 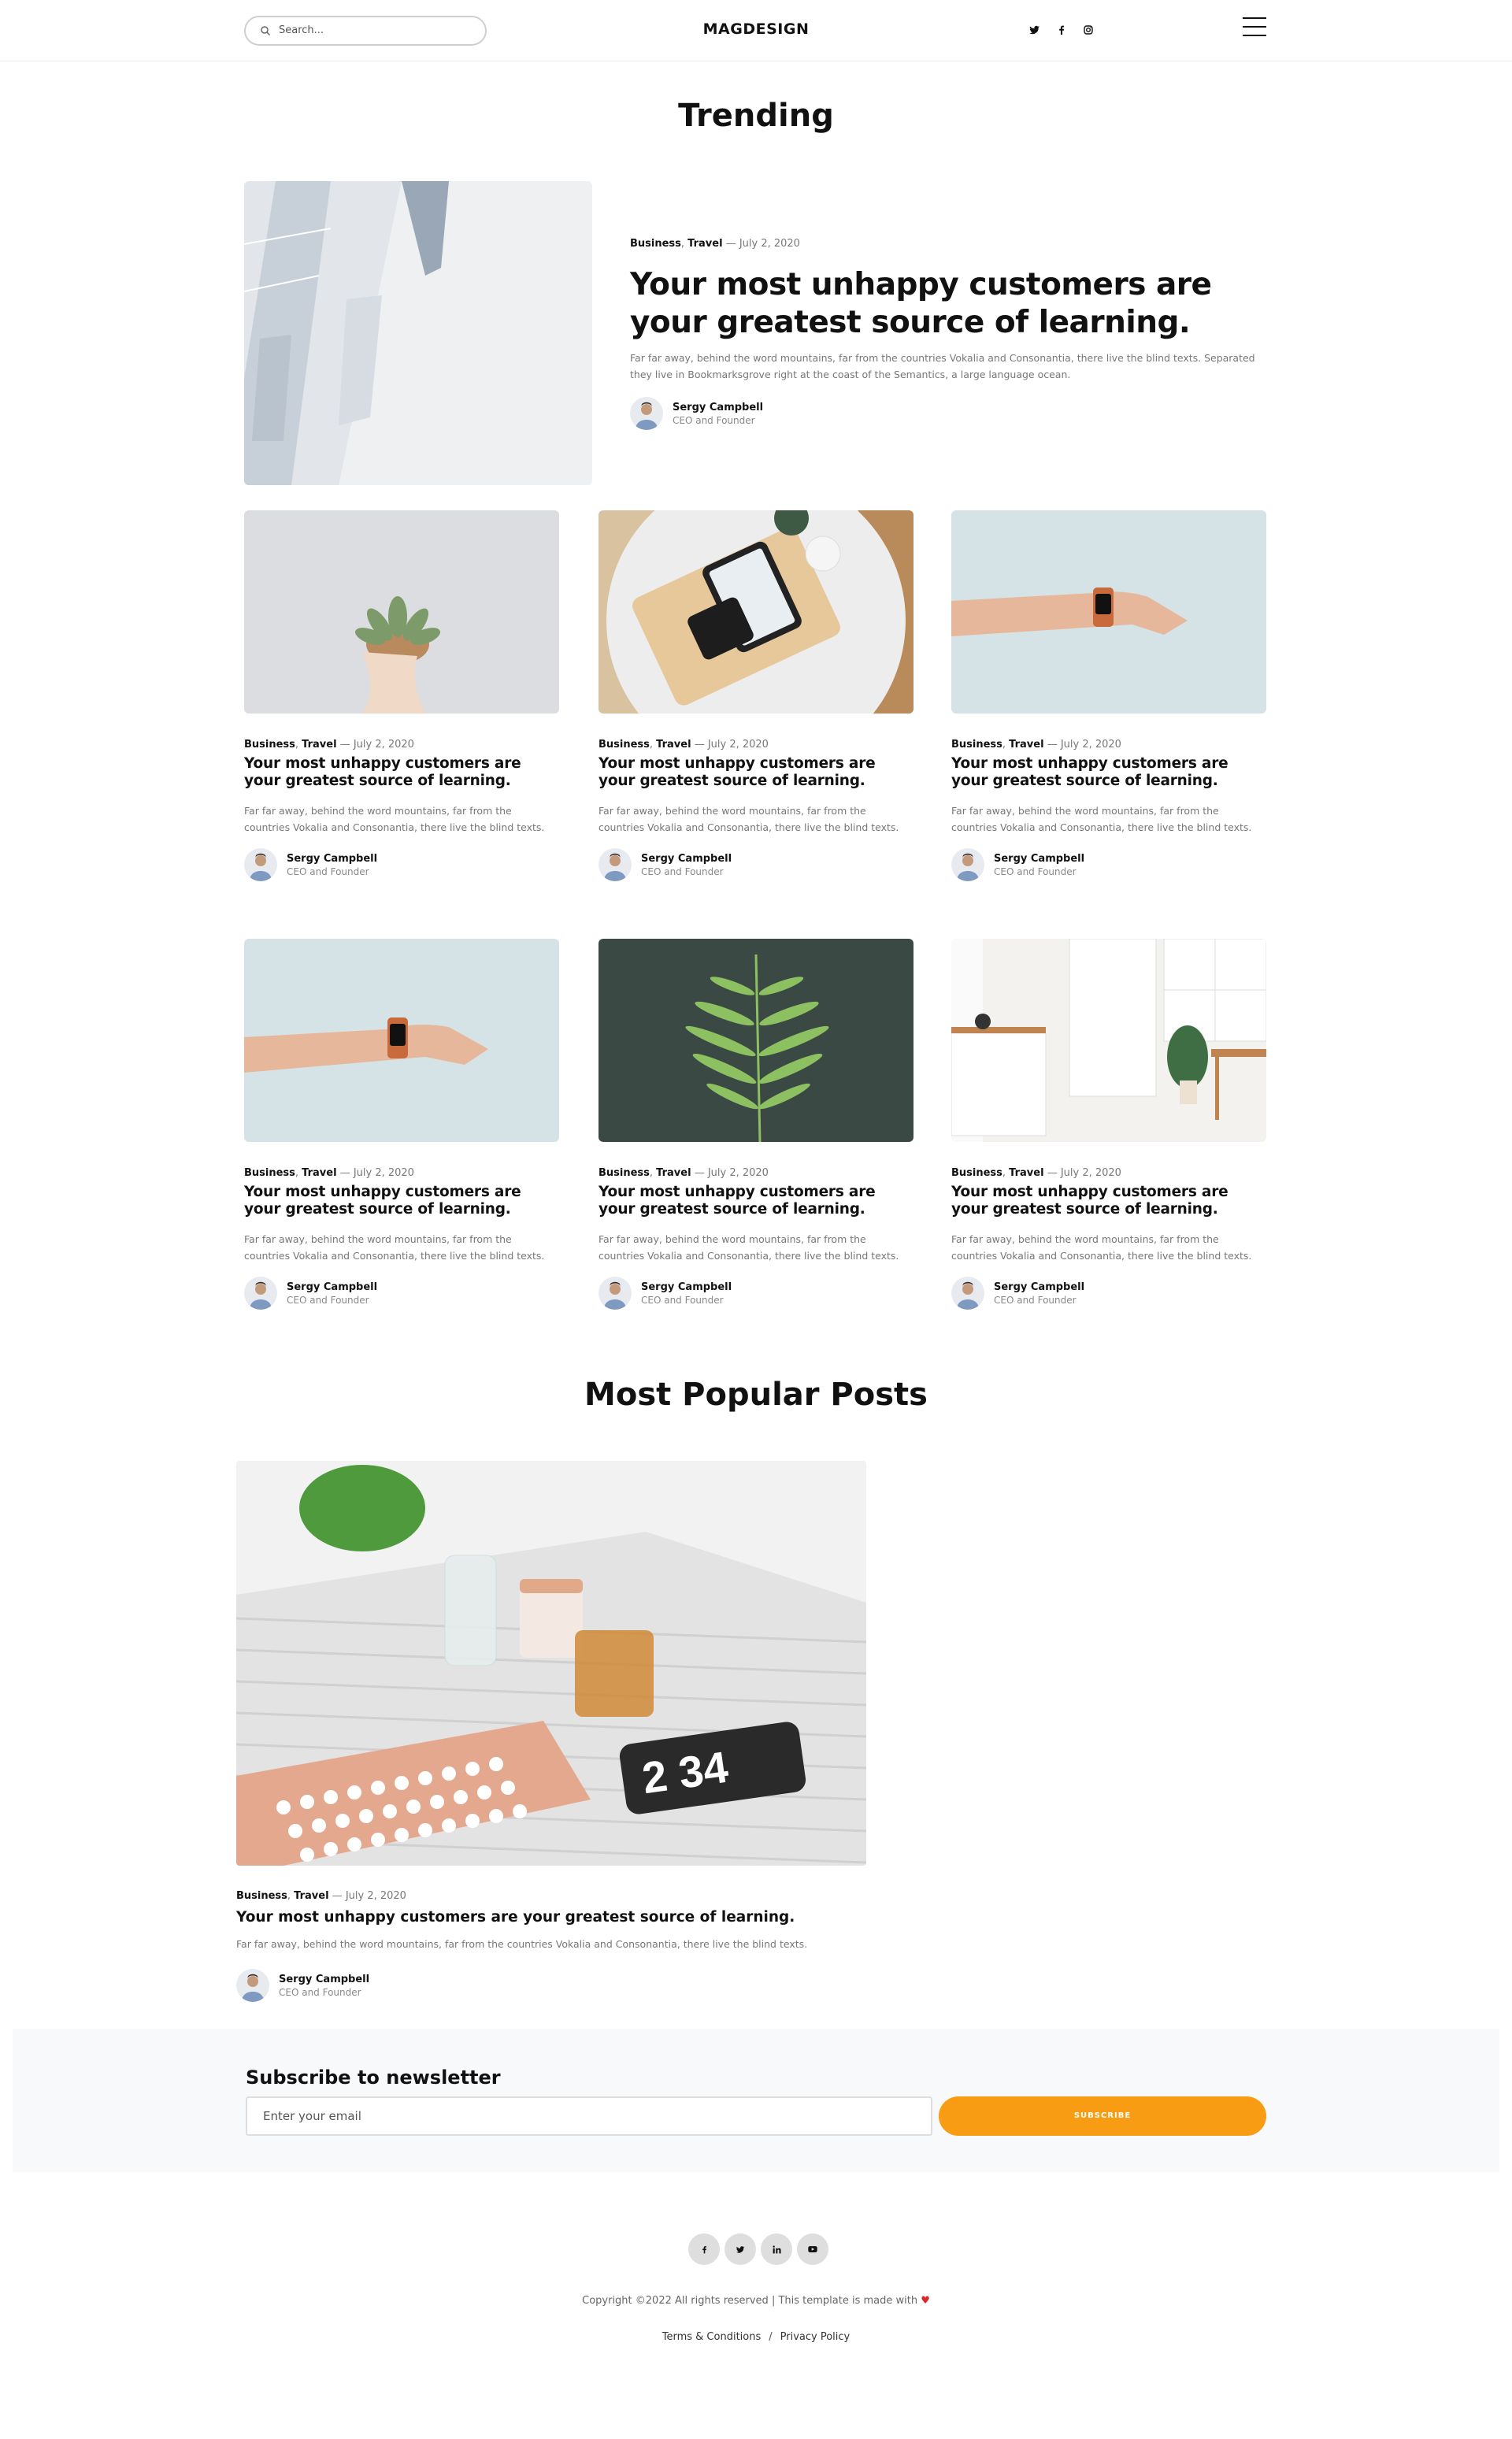 I want to click on subscribe-button: SUBSCRIBE, so click(x=1102, y=2116).